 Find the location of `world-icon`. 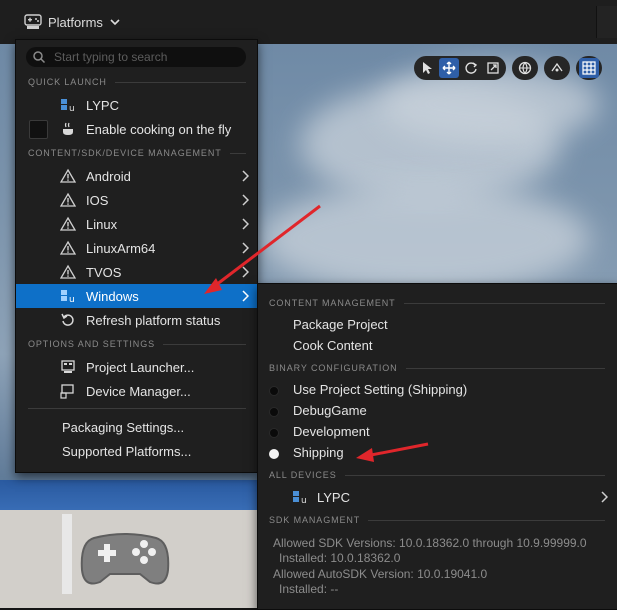

world-icon is located at coordinates (525, 68).